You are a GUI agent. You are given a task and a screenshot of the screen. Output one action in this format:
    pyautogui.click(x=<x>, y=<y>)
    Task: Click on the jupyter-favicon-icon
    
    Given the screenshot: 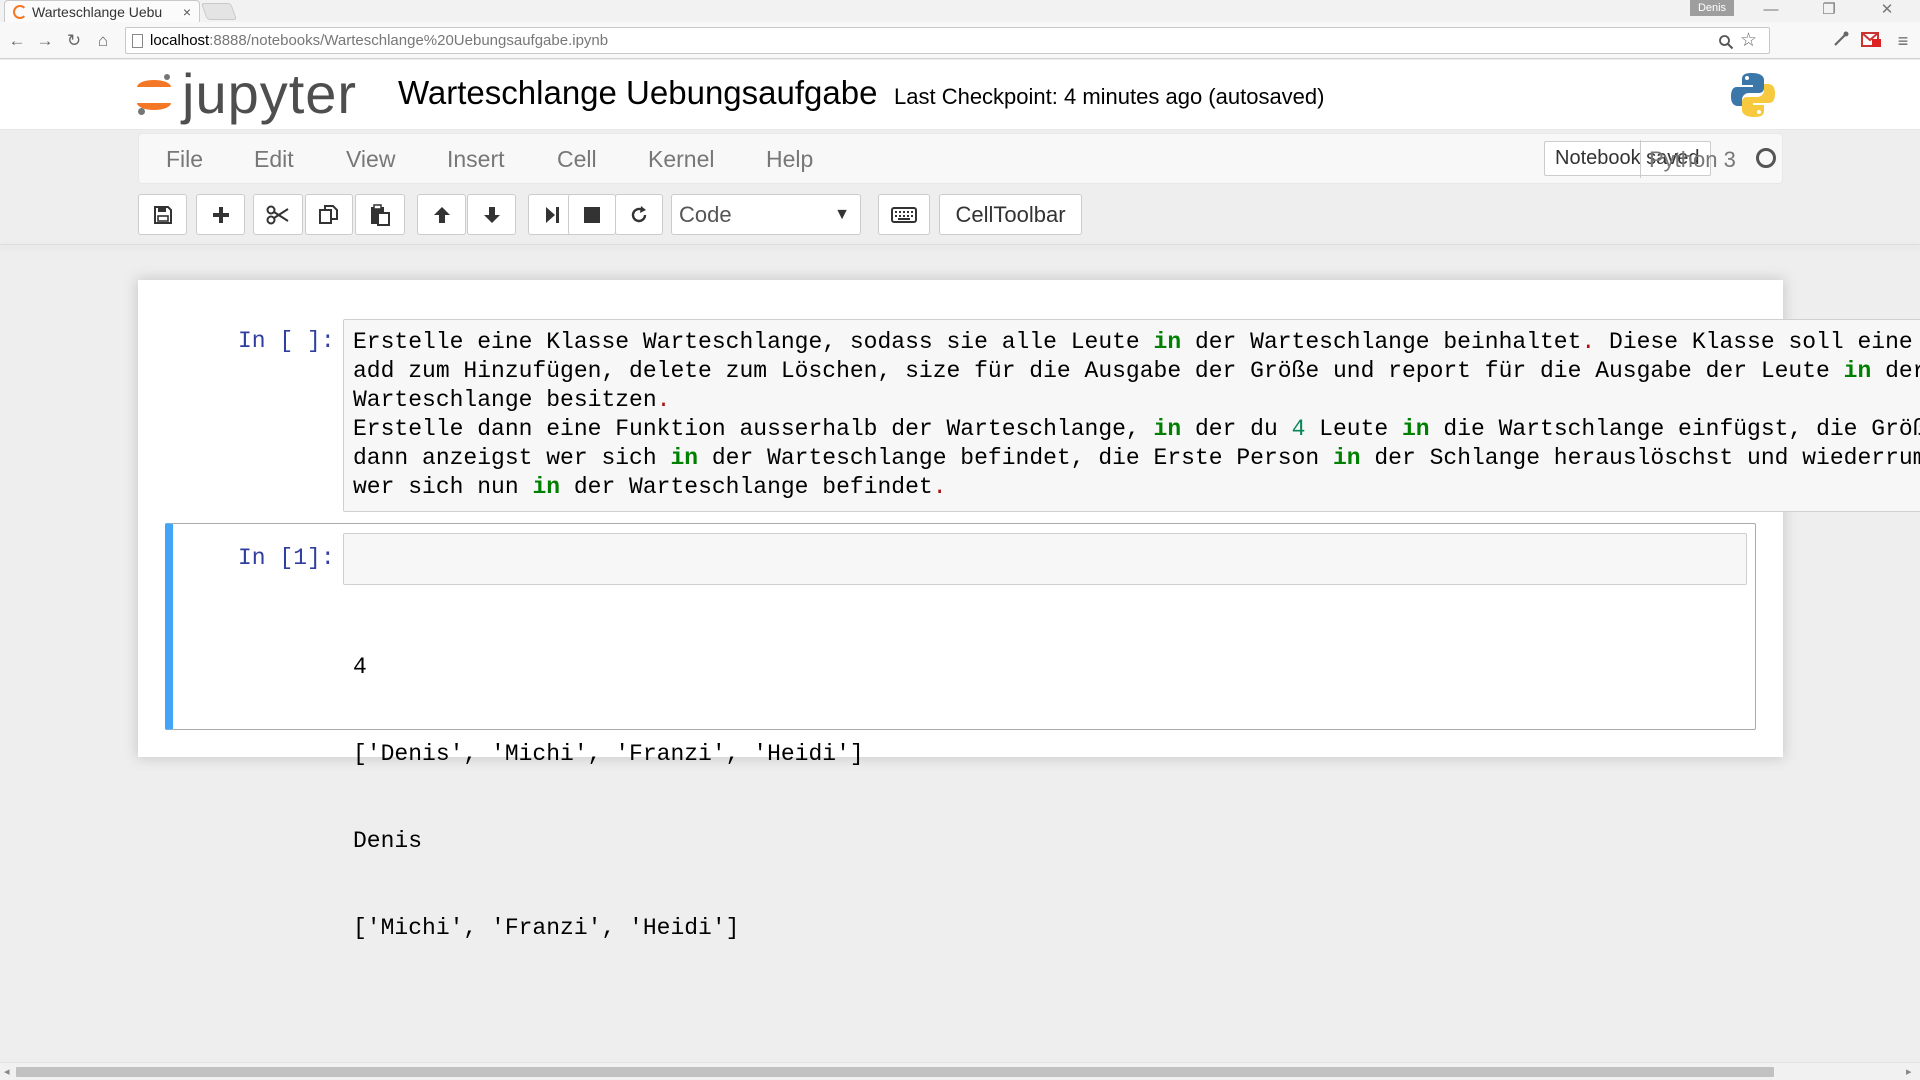 What is the action you would take?
    pyautogui.click(x=20, y=11)
    